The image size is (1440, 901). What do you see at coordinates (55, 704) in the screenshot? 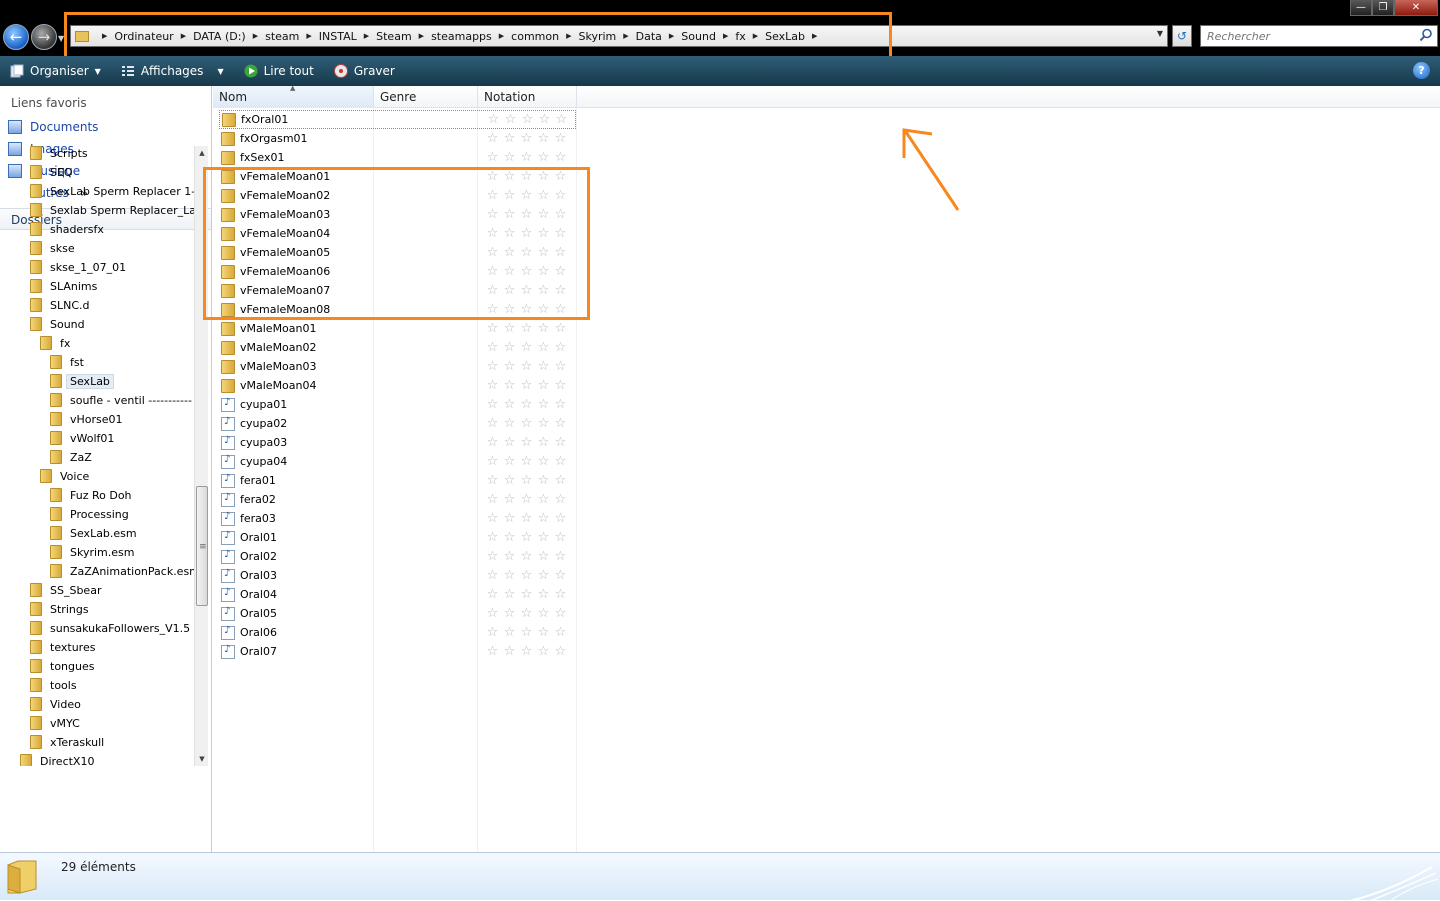
I see `tree-item: Video` at bounding box center [55, 704].